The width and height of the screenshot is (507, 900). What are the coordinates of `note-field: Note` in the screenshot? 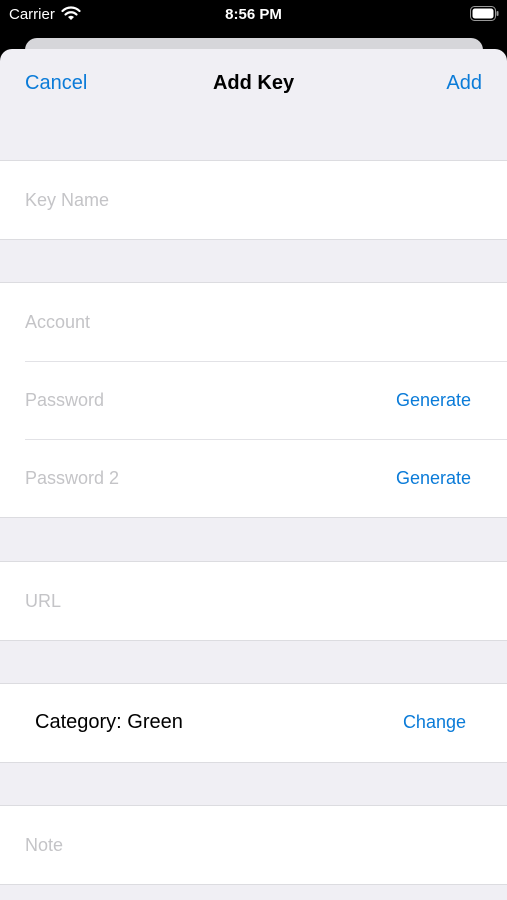 It's located at (253, 845).